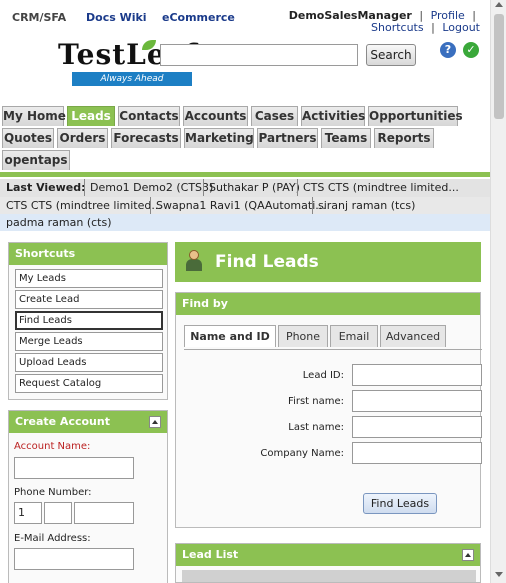  Describe the element at coordinates (397, 27) in the screenshot. I see `shortcuts-link: Shortcuts` at that location.